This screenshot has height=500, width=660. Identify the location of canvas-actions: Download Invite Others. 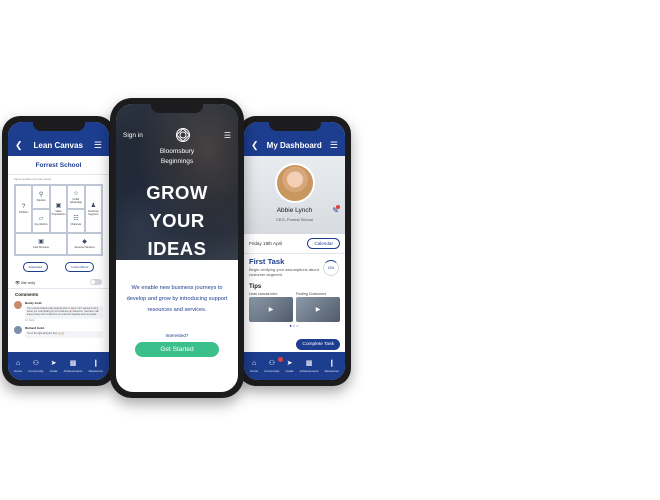
(58, 266).